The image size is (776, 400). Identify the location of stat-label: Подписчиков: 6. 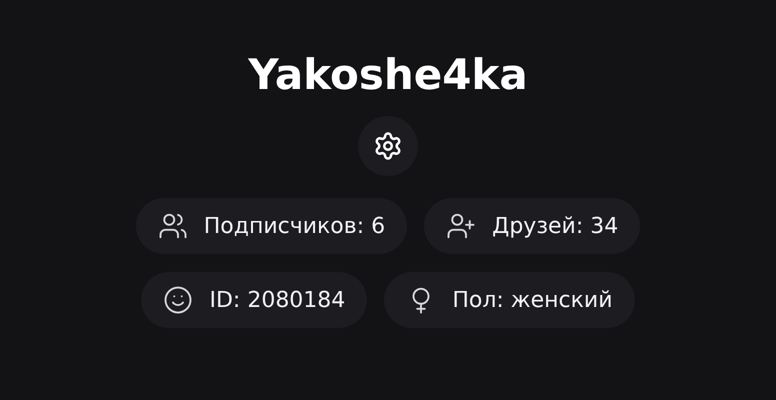
(295, 226).